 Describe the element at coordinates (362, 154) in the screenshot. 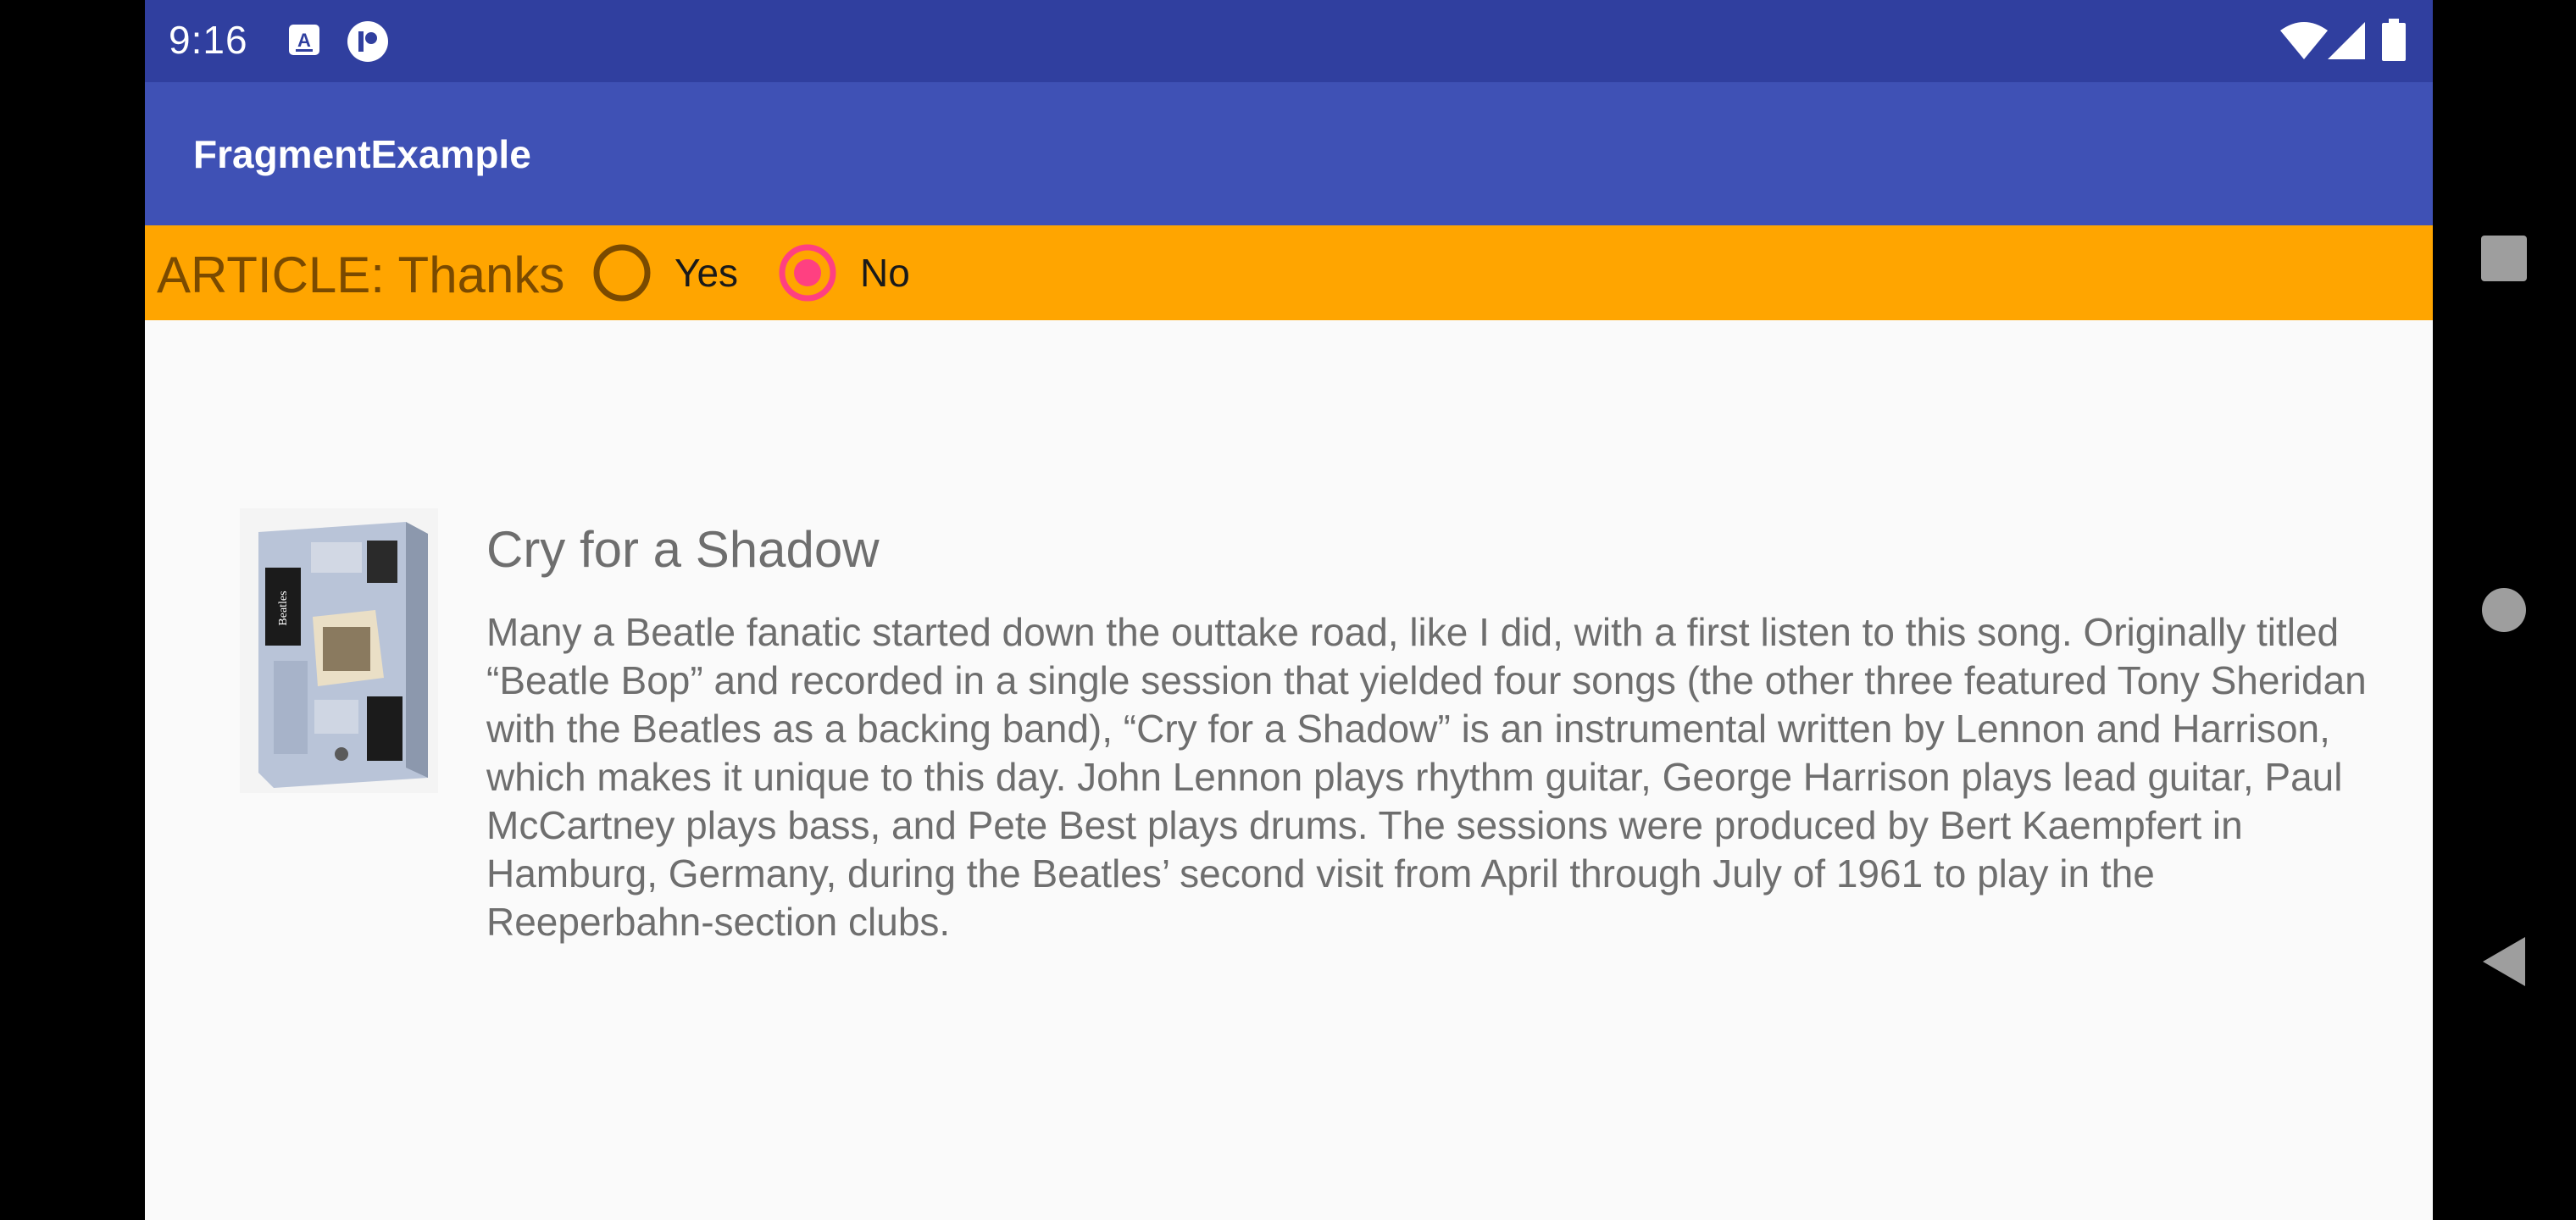

I see `app-title: FragmentExample` at that location.